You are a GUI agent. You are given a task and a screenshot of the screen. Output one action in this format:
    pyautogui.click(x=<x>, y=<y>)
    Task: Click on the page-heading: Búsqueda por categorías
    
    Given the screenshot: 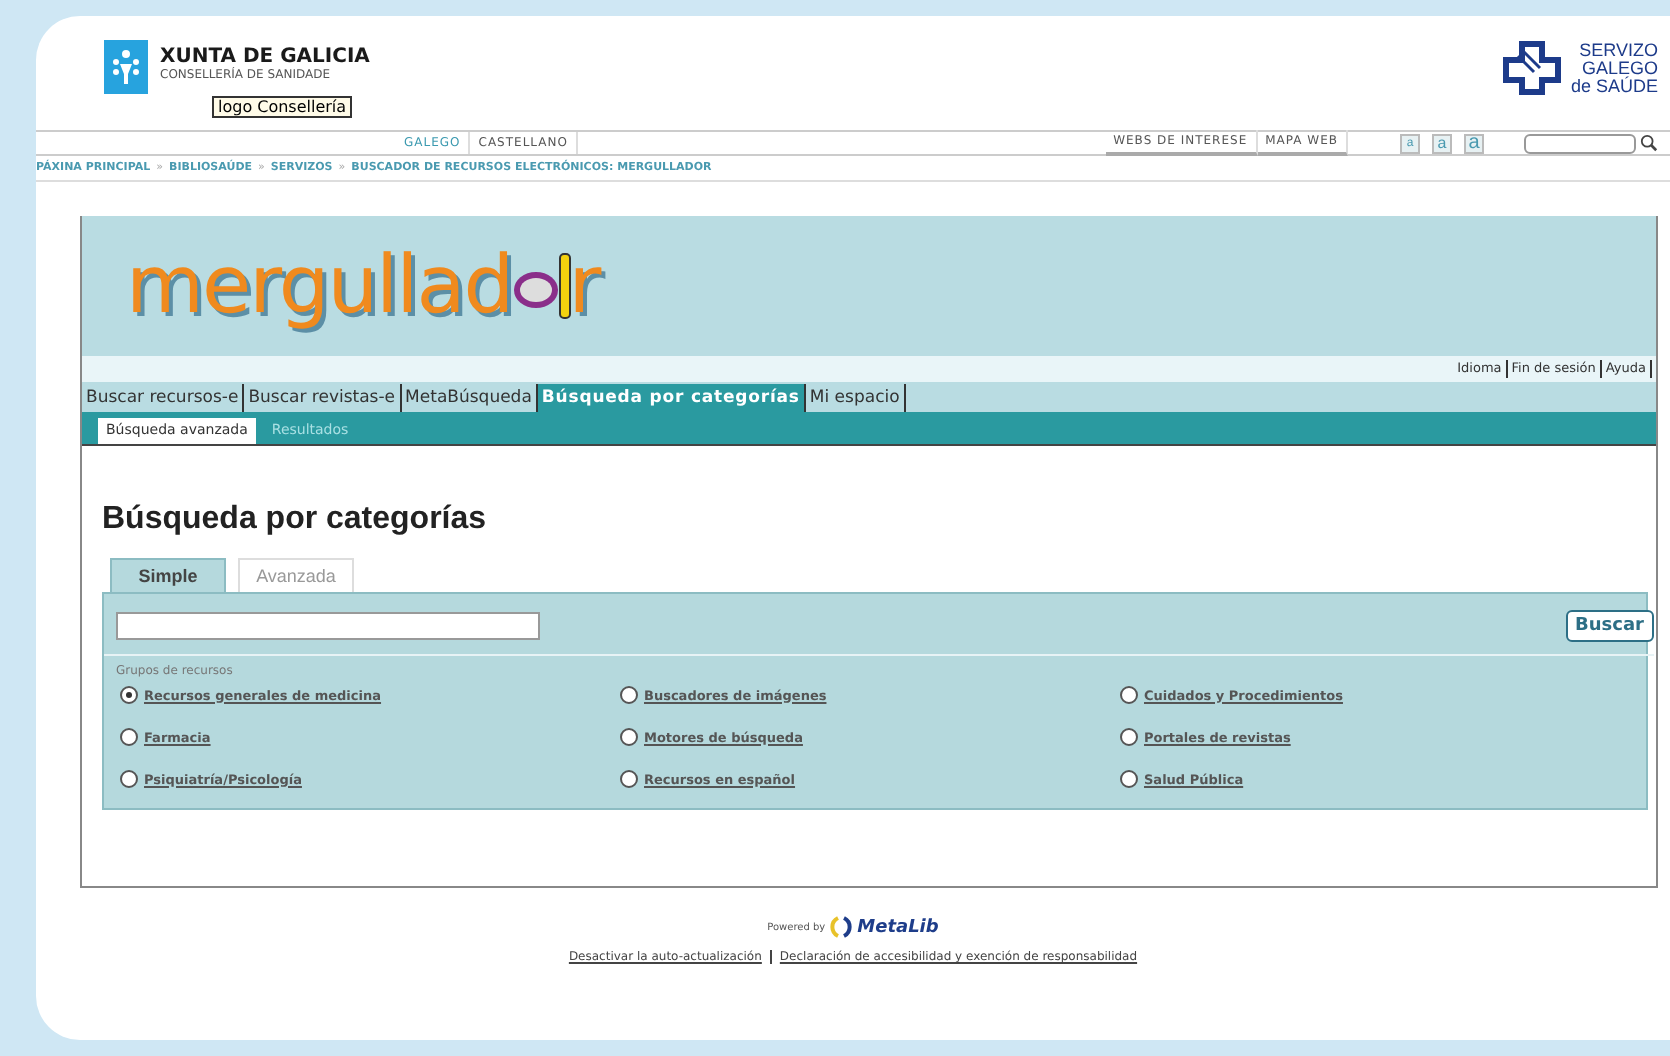 What is the action you would take?
    pyautogui.click(x=295, y=520)
    